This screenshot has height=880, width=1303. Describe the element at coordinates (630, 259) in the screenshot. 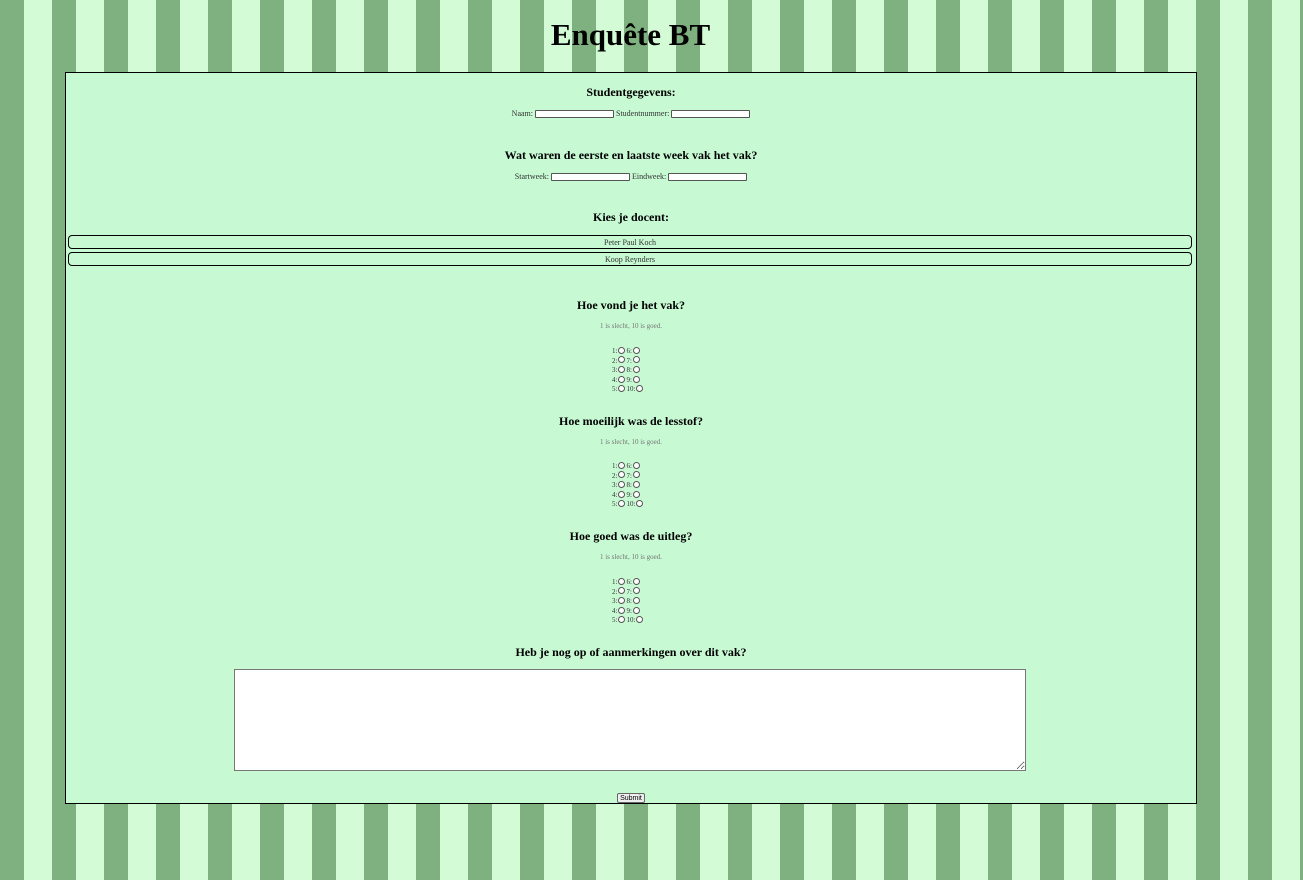

I see `teacher-option-koop-reynders: Koop Reynders` at that location.